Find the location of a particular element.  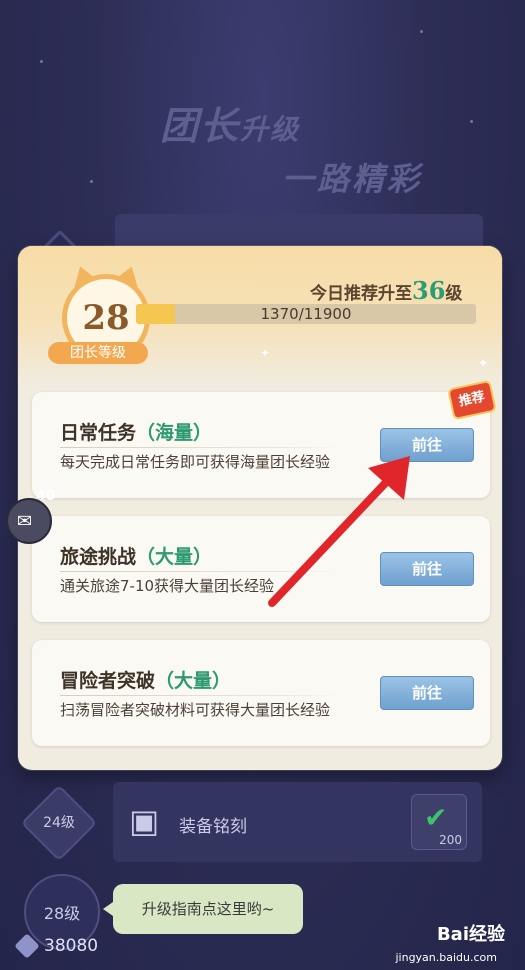

card-title: 冒险者突破（大量） is located at coordinates (146, 681).